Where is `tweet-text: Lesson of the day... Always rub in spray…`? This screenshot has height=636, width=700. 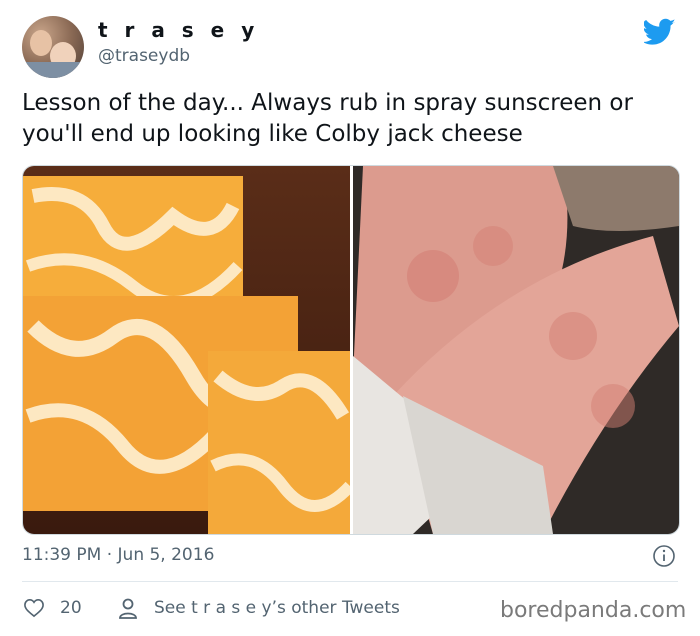
tweet-text: Lesson of the day... Always rub in spray… is located at coordinates (327, 118).